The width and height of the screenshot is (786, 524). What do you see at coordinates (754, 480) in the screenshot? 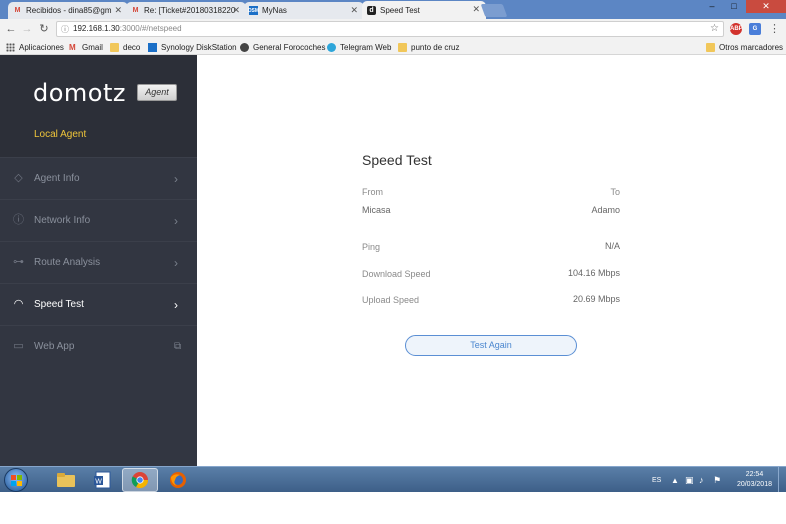
I see `system-clock: 22:54 20/03/2018` at bounding box center [754, 480].